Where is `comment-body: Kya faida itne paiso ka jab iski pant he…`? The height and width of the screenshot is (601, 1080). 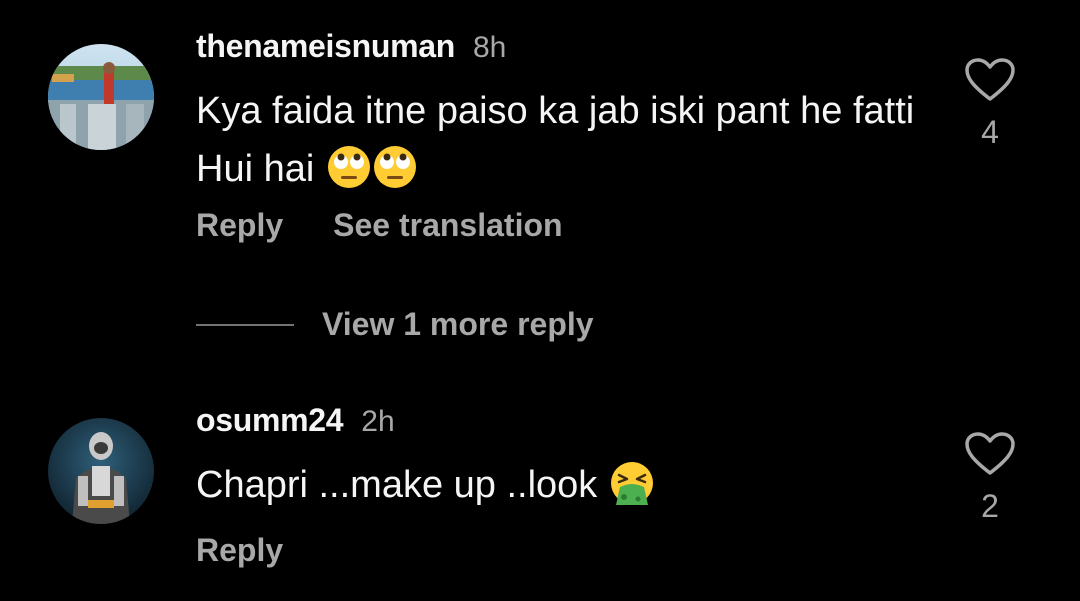 comment-body: Kya faida itne paiso ka jab iski pant he… is located at coordinates (566, 140).